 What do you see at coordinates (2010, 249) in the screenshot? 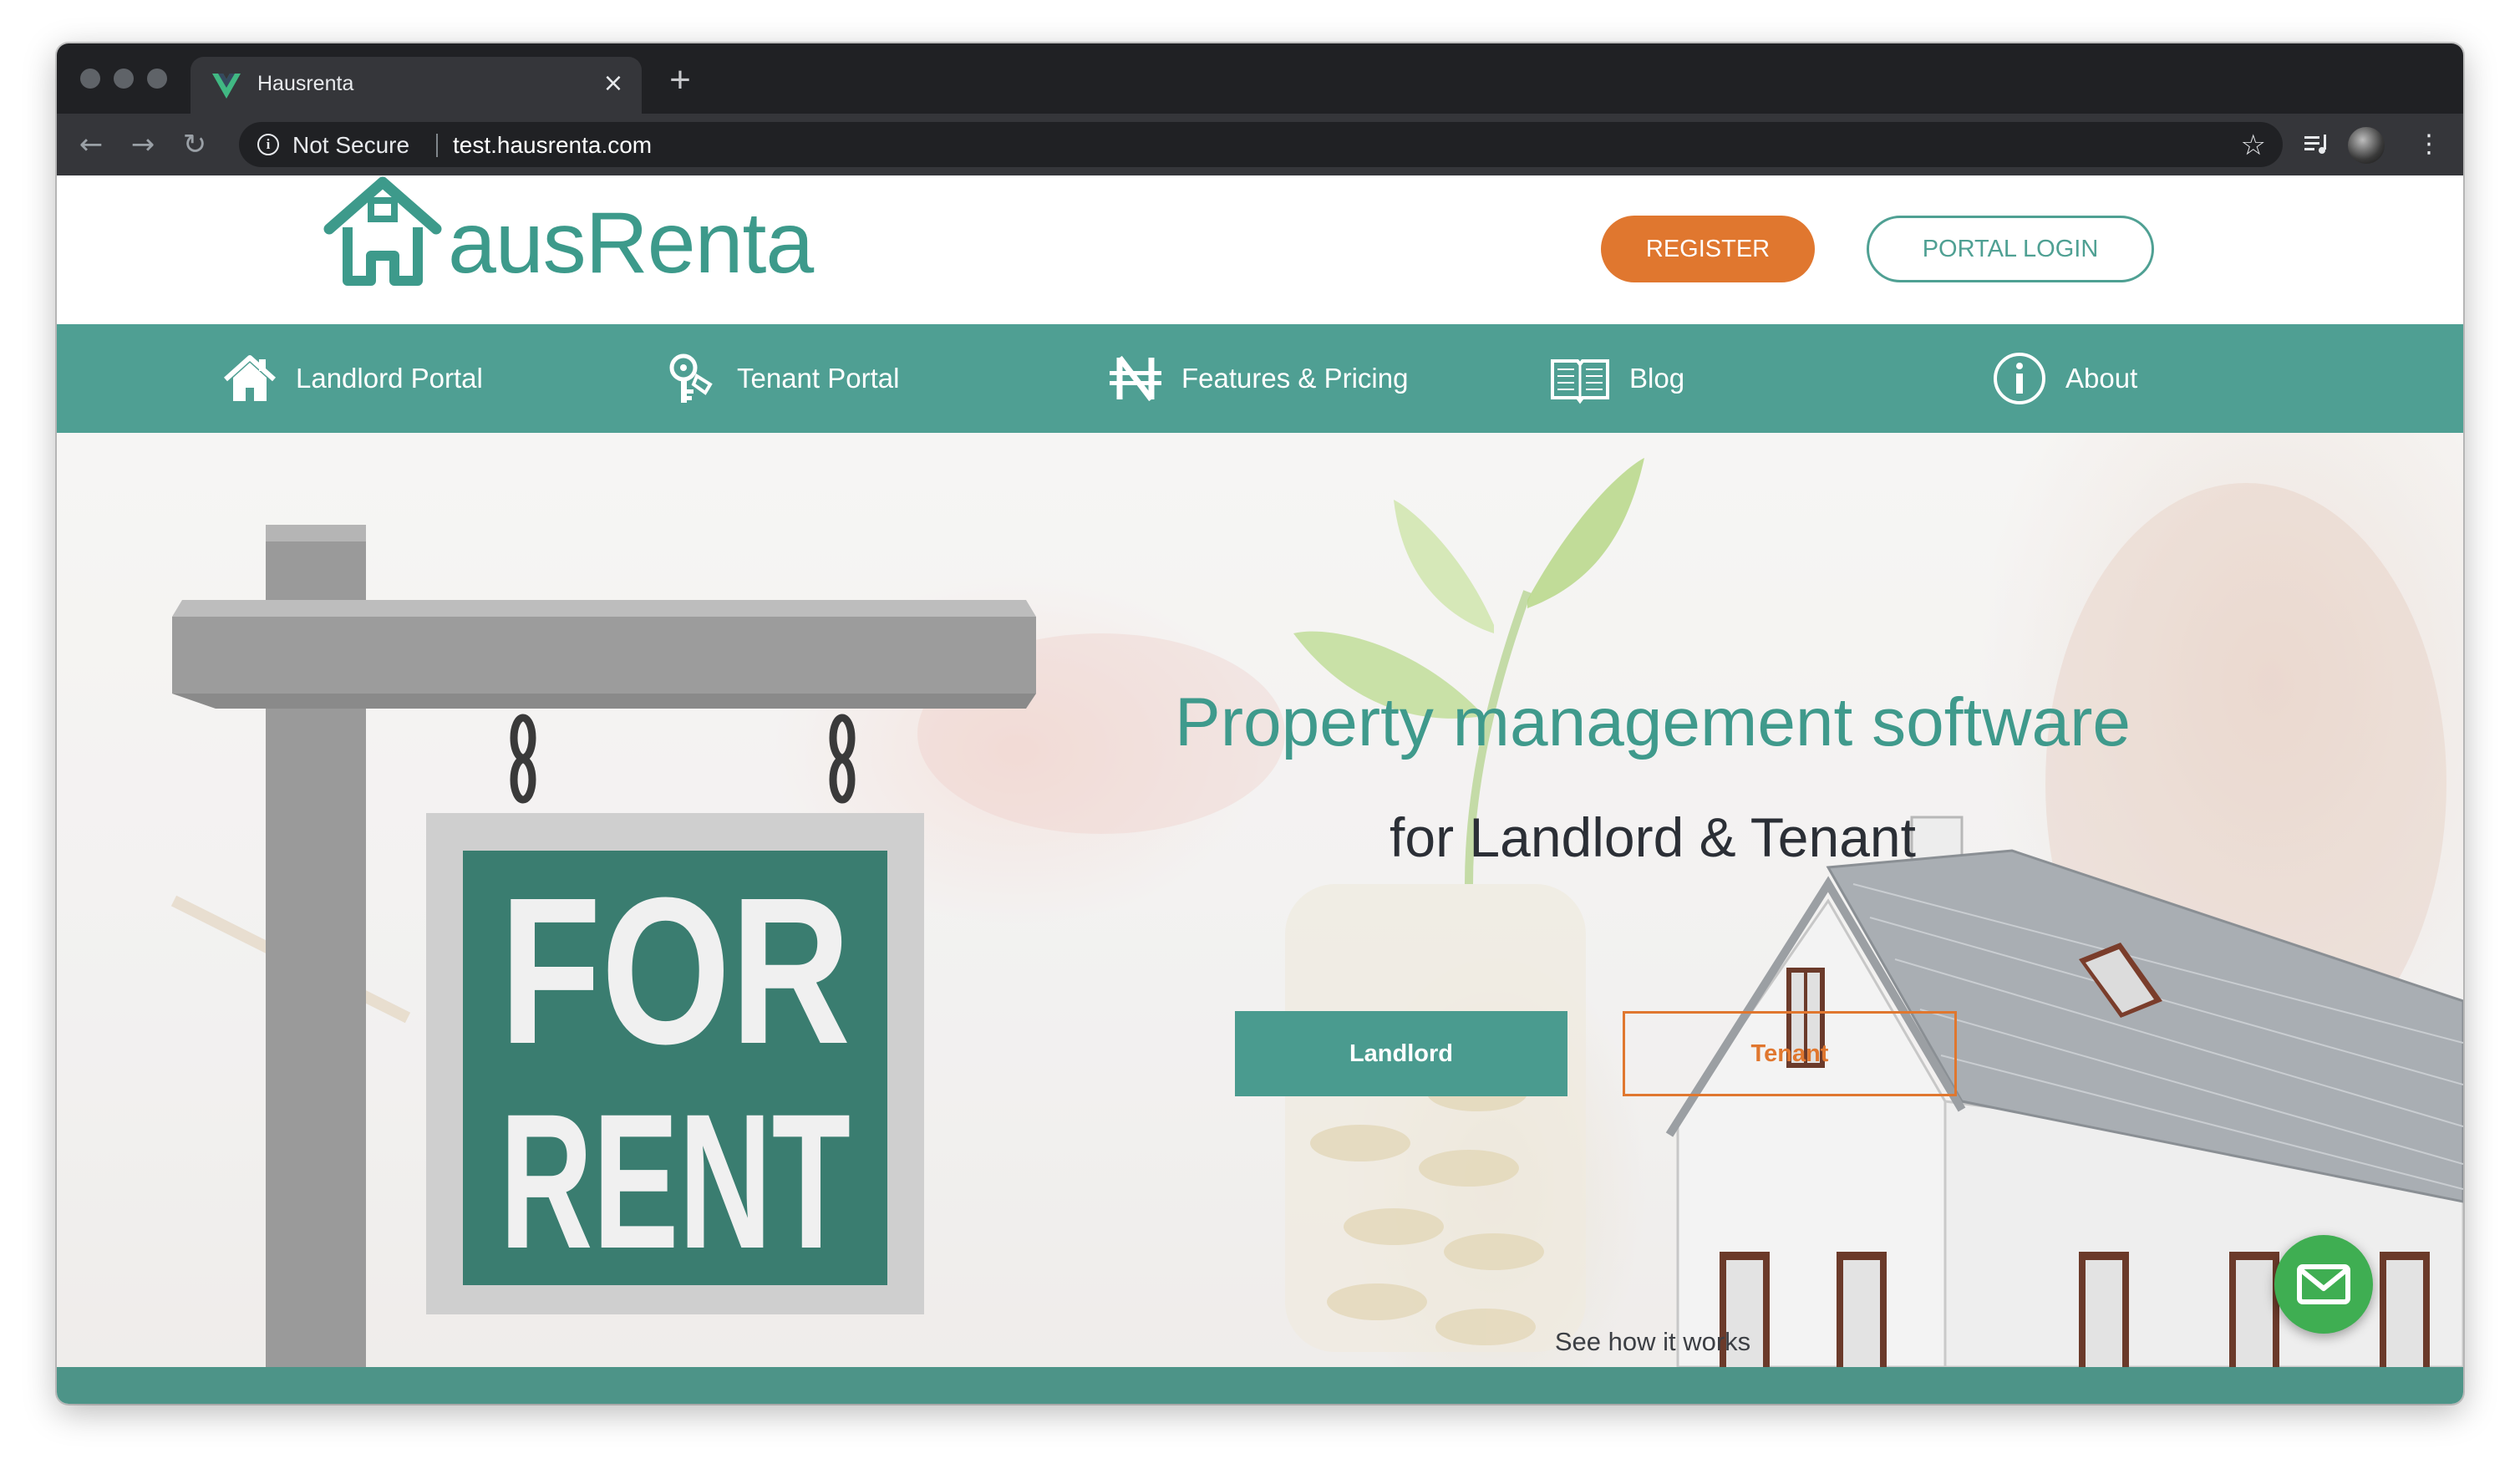
I see `portal-login-button: PORTAL LOGIN` at bounding box center [2010, 249].